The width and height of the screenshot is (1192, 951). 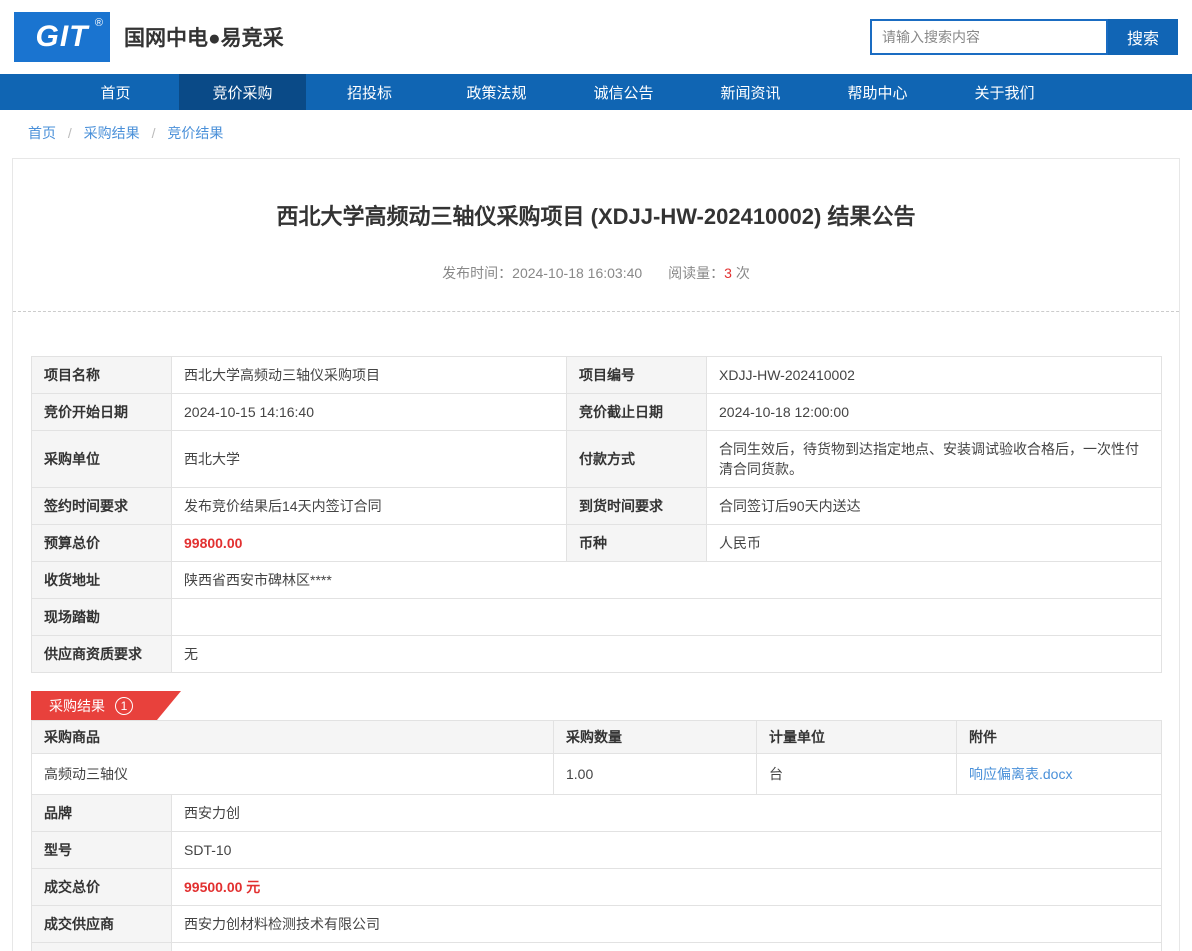 What do you see at coordinates (636, 543) in the screenshot?
I see `info-label: 币种` at bounding box center [636, 543].